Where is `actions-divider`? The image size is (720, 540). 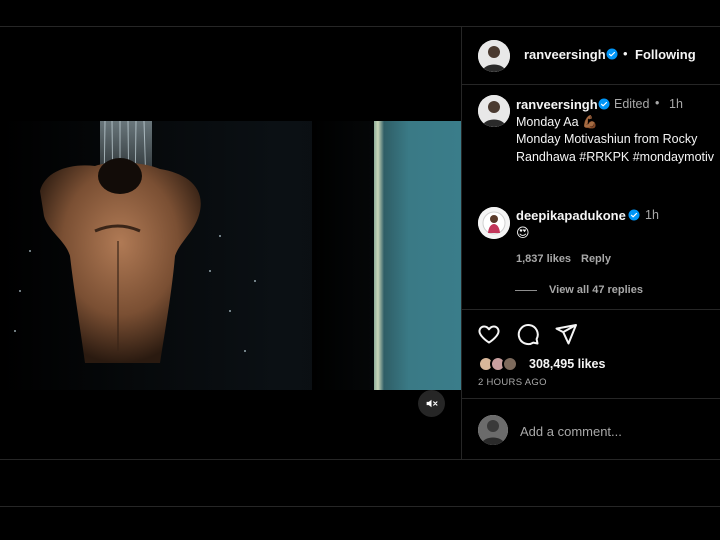 actions-divider is located at coordinates (591, 309).